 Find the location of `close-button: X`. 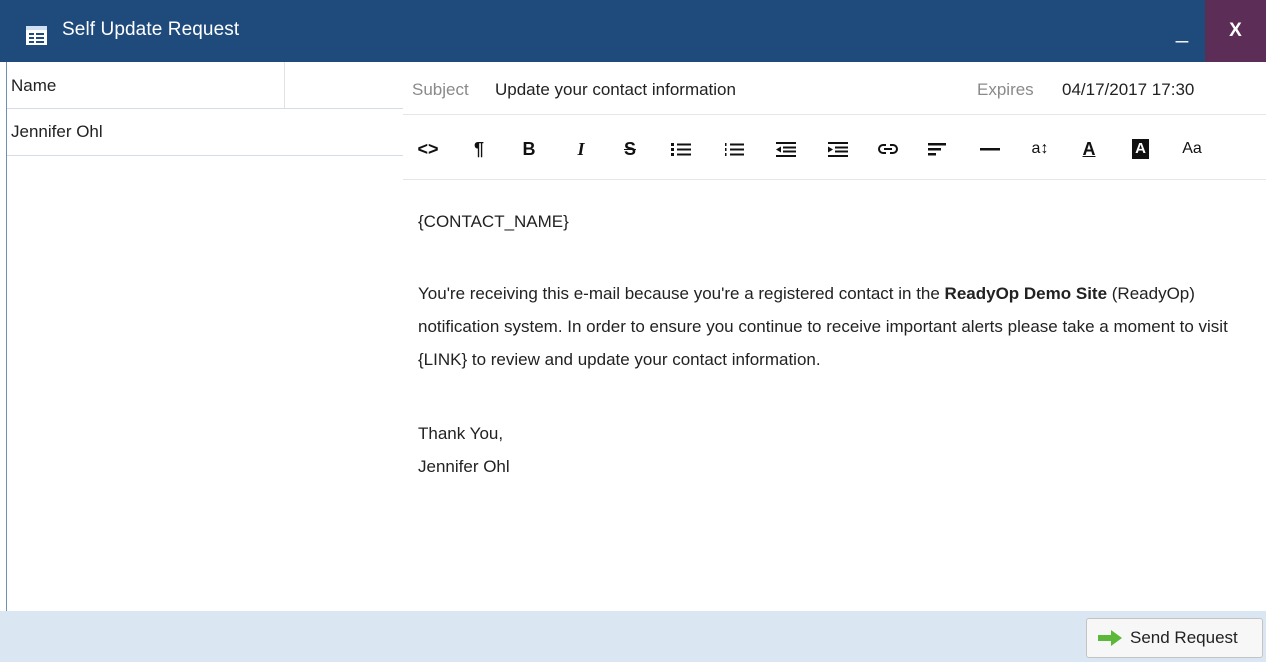

close-button: X is located at coordinates (1235, 31).